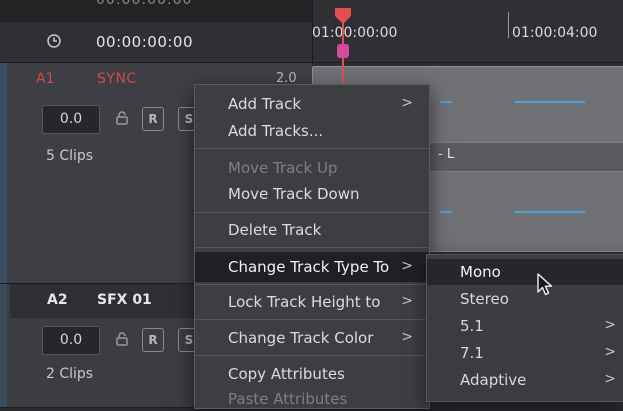  Describe the element at coordinates (57, 300) in the screenshot. I see `track-a2-code: A2` at that location.